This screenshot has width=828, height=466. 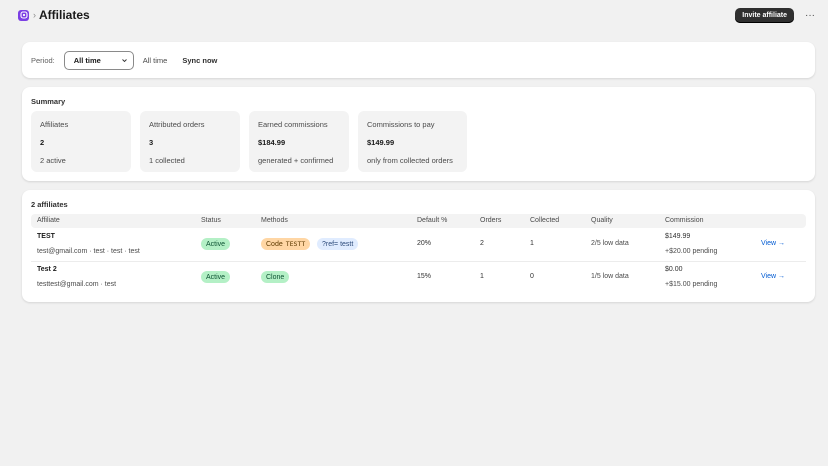 What do you see at coordinates (190, 141) in the screenshot?
I see `stat-attributed-orders: Attributed orders 3 1 collected` at bounding box center [190, 141].